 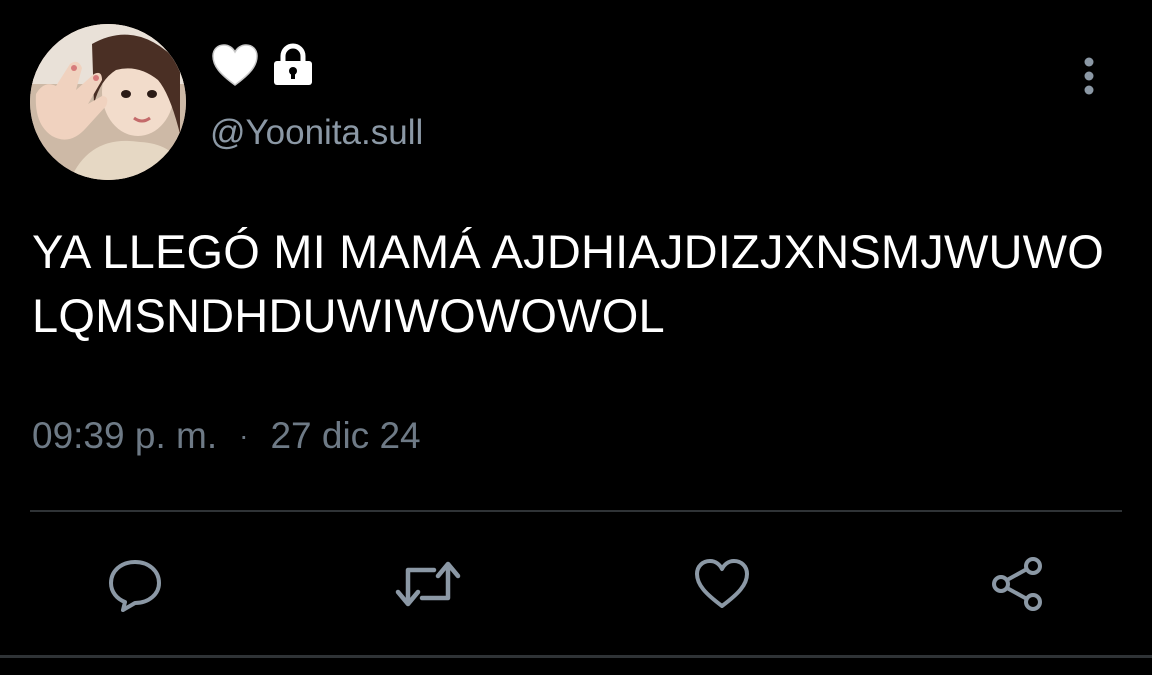 What do you see at coordinates (316, 133) in the screenshot?
I see `user-handle: @Yoonita.sull` at bounding box center [316, 133].